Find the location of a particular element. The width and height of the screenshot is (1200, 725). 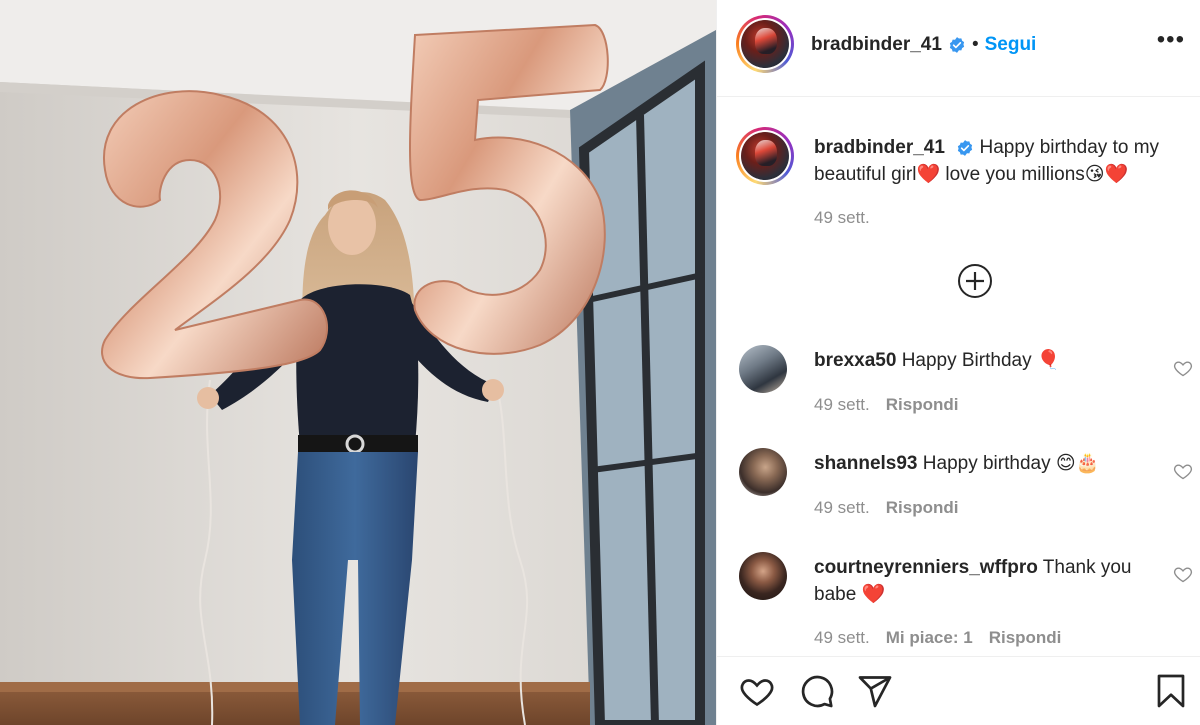

caption-author-avatar is located at coordinates (765, 156).